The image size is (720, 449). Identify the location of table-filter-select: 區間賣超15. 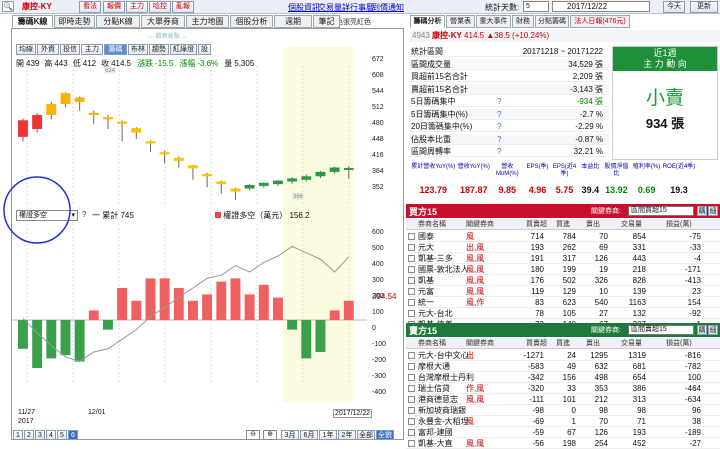
(661, 330).